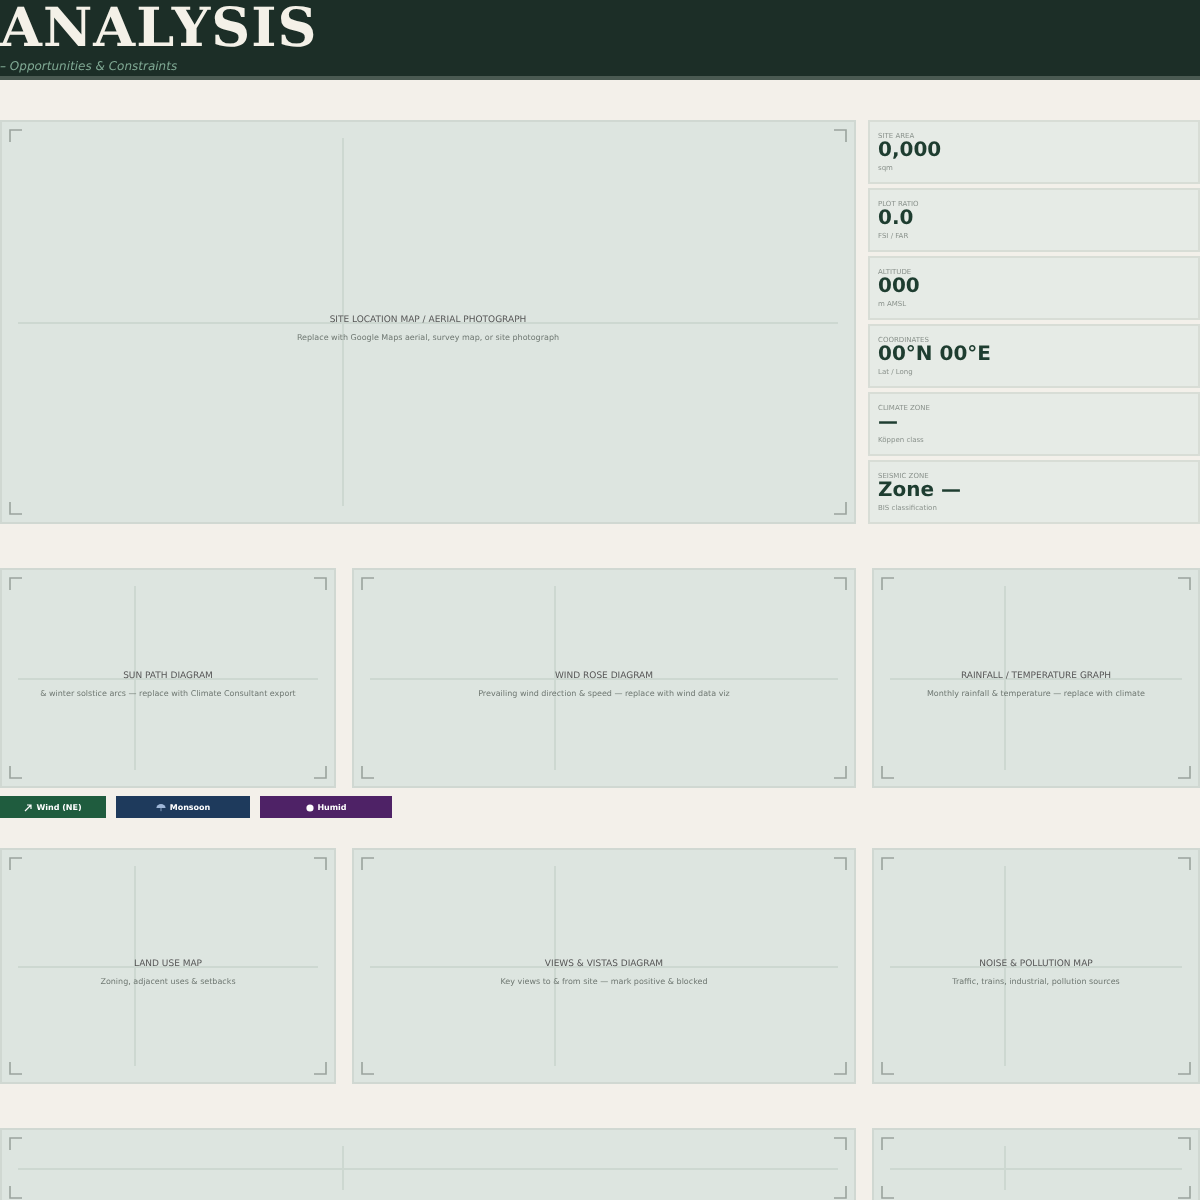 This screenshot has height=1200, width=1200. Describe the element at coordinates (900, 288) in the screenshot. I see `stat-value: 000` at that location.